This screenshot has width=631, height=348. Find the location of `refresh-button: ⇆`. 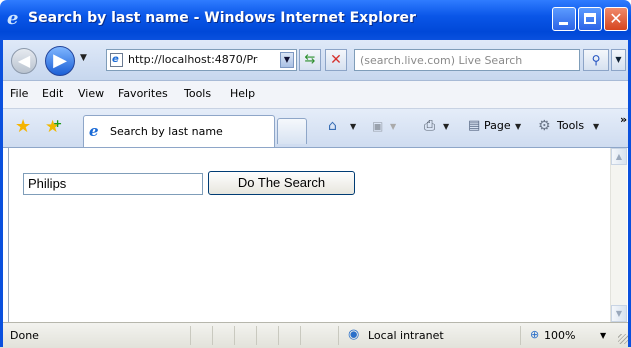

refresh-button: ⇆ is located at coordinates (310, 60).